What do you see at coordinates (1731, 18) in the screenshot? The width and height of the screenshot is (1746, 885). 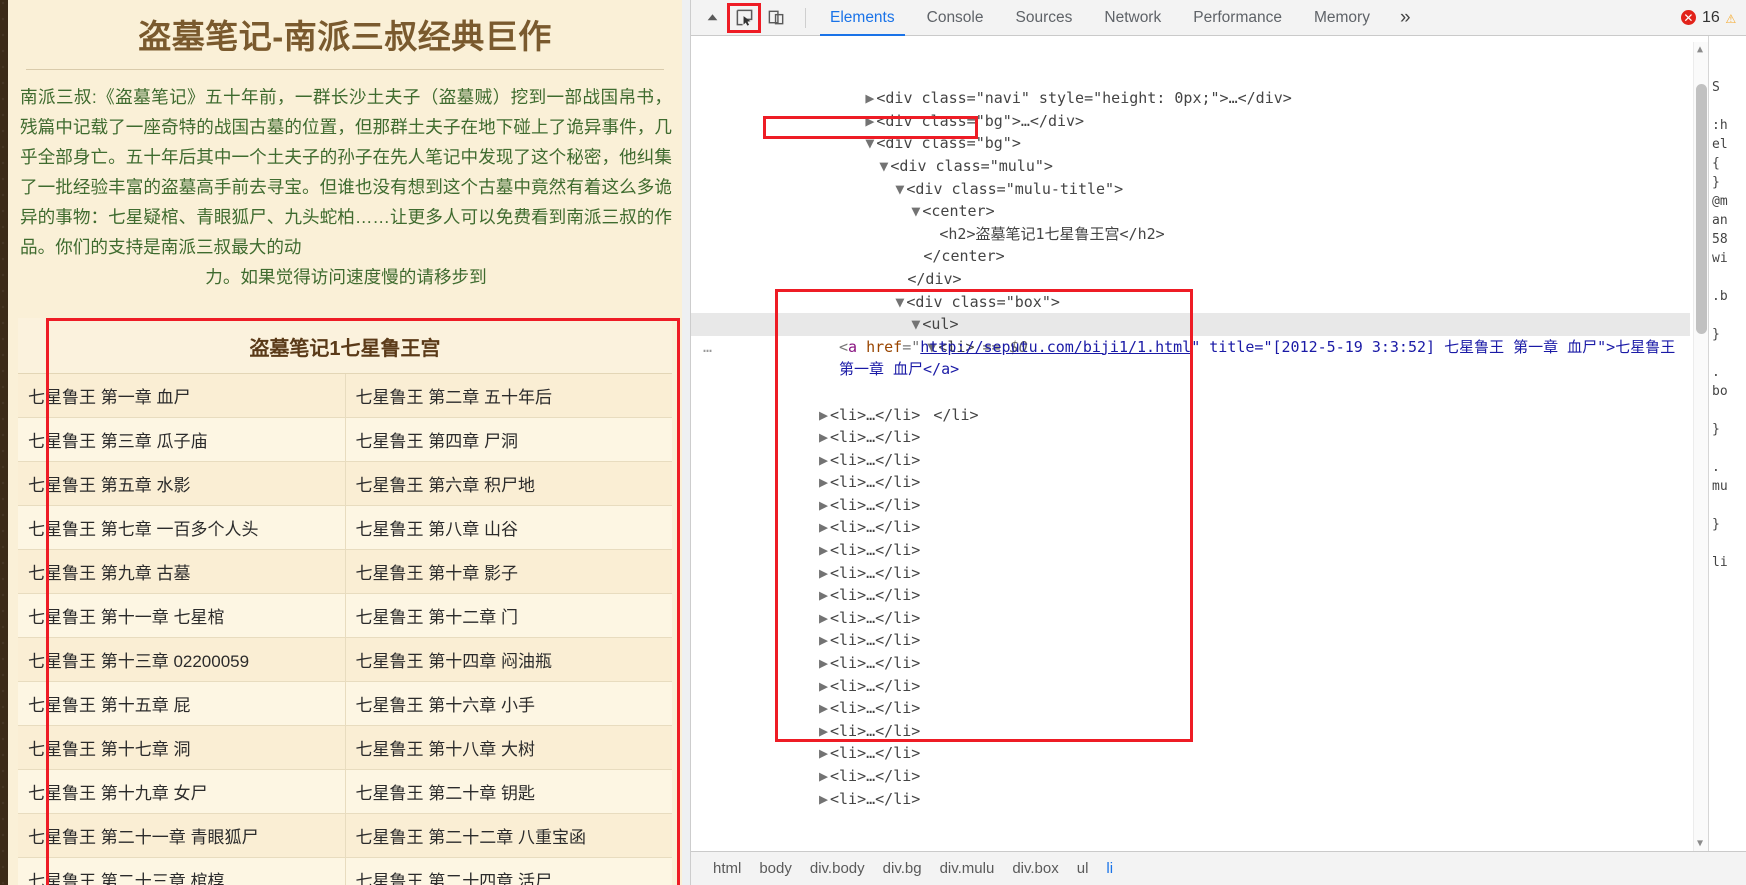 I see `warning-icon: ⚠` at bounding box center [1731, 18].